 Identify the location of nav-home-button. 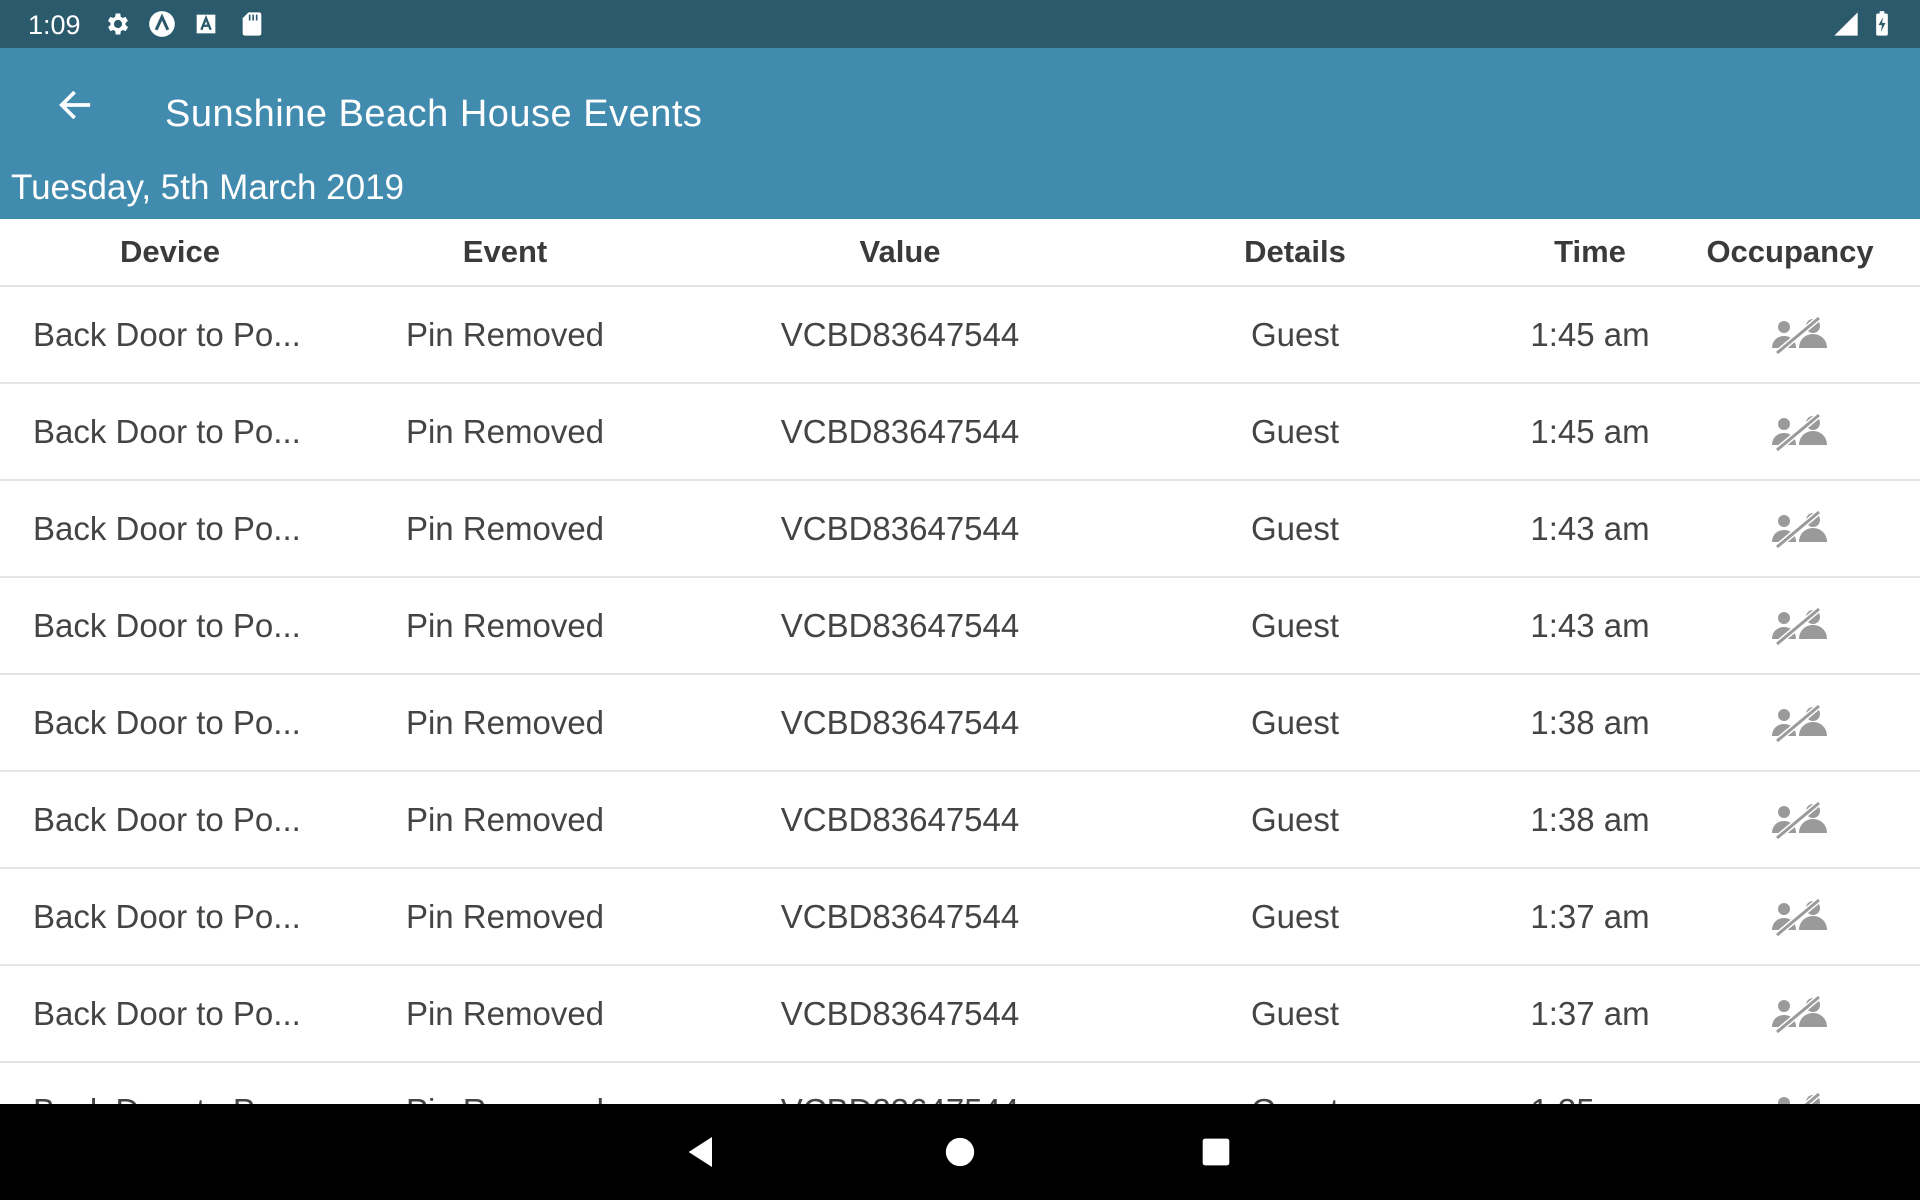
(960, 1152).